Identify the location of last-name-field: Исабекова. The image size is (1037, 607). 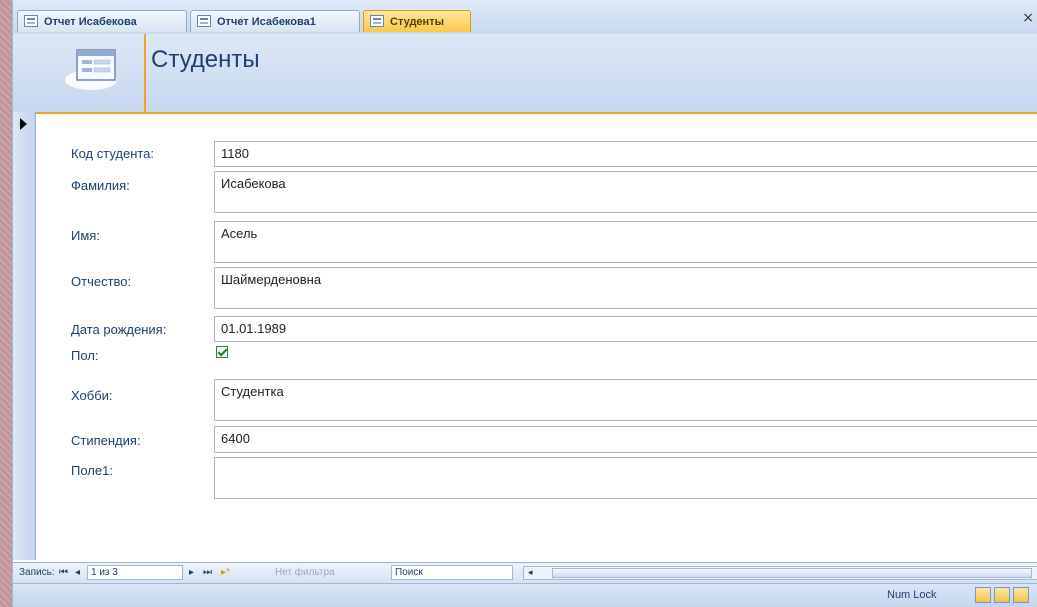
(625, 192).